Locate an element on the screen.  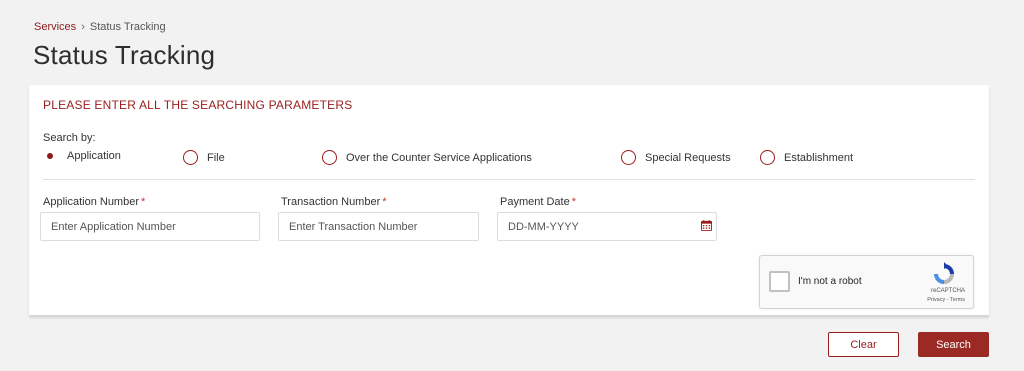
recaptcha-logo-icon is located at coordinates (944, 273).